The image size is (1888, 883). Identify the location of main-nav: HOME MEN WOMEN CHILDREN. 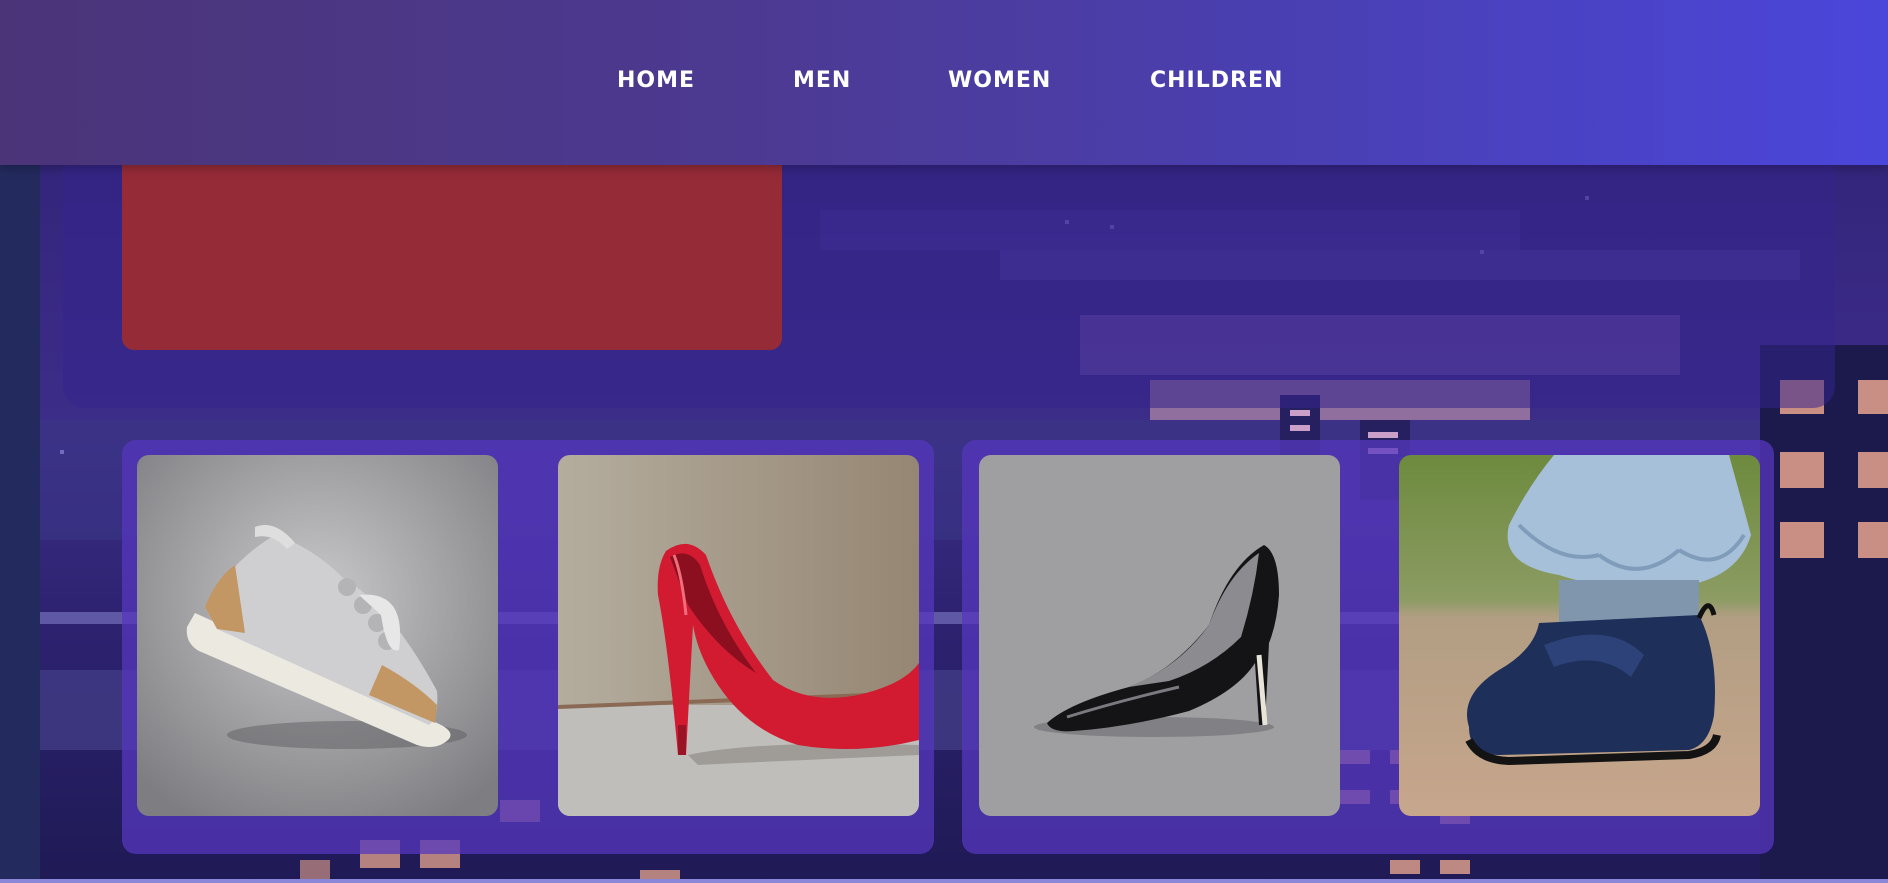
(944, 82).